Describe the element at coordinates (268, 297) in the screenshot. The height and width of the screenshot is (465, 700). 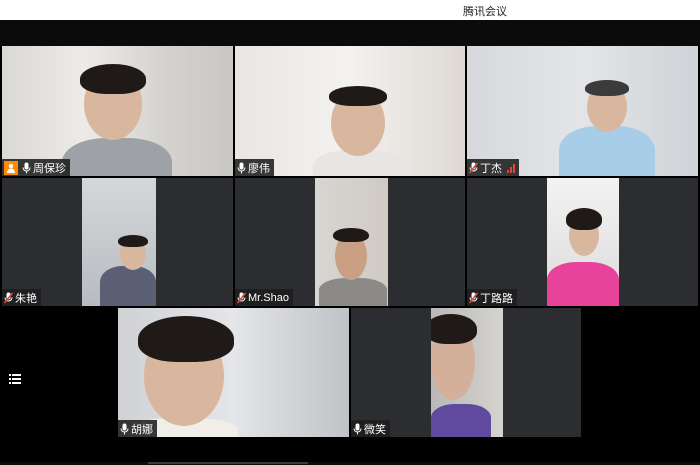
I see `participant-name: Mr.Shao` at that location.